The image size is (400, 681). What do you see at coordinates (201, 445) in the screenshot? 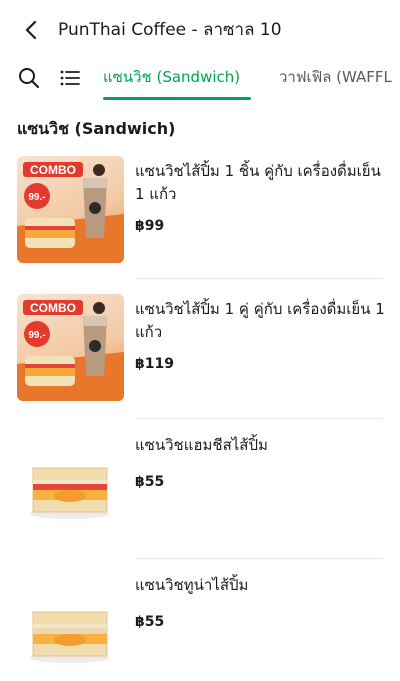
I see `item-name: แซนวิชแฮมชีสไส้ปิ้ม` at bounding box center [201, 445].